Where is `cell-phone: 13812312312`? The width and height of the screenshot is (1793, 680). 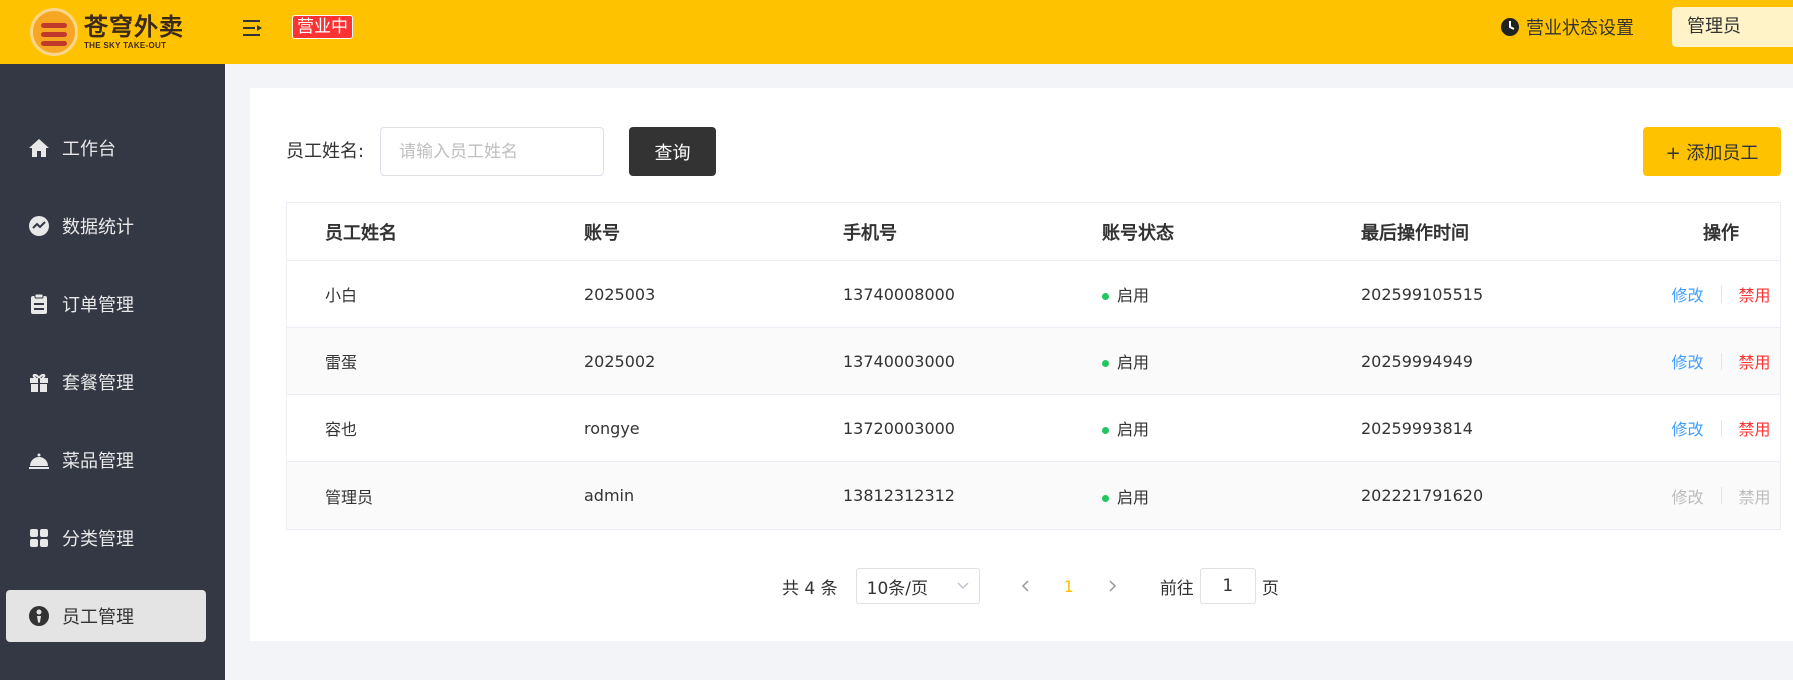 cell-phone: 13812312312 is located at coordinates (899, 495).